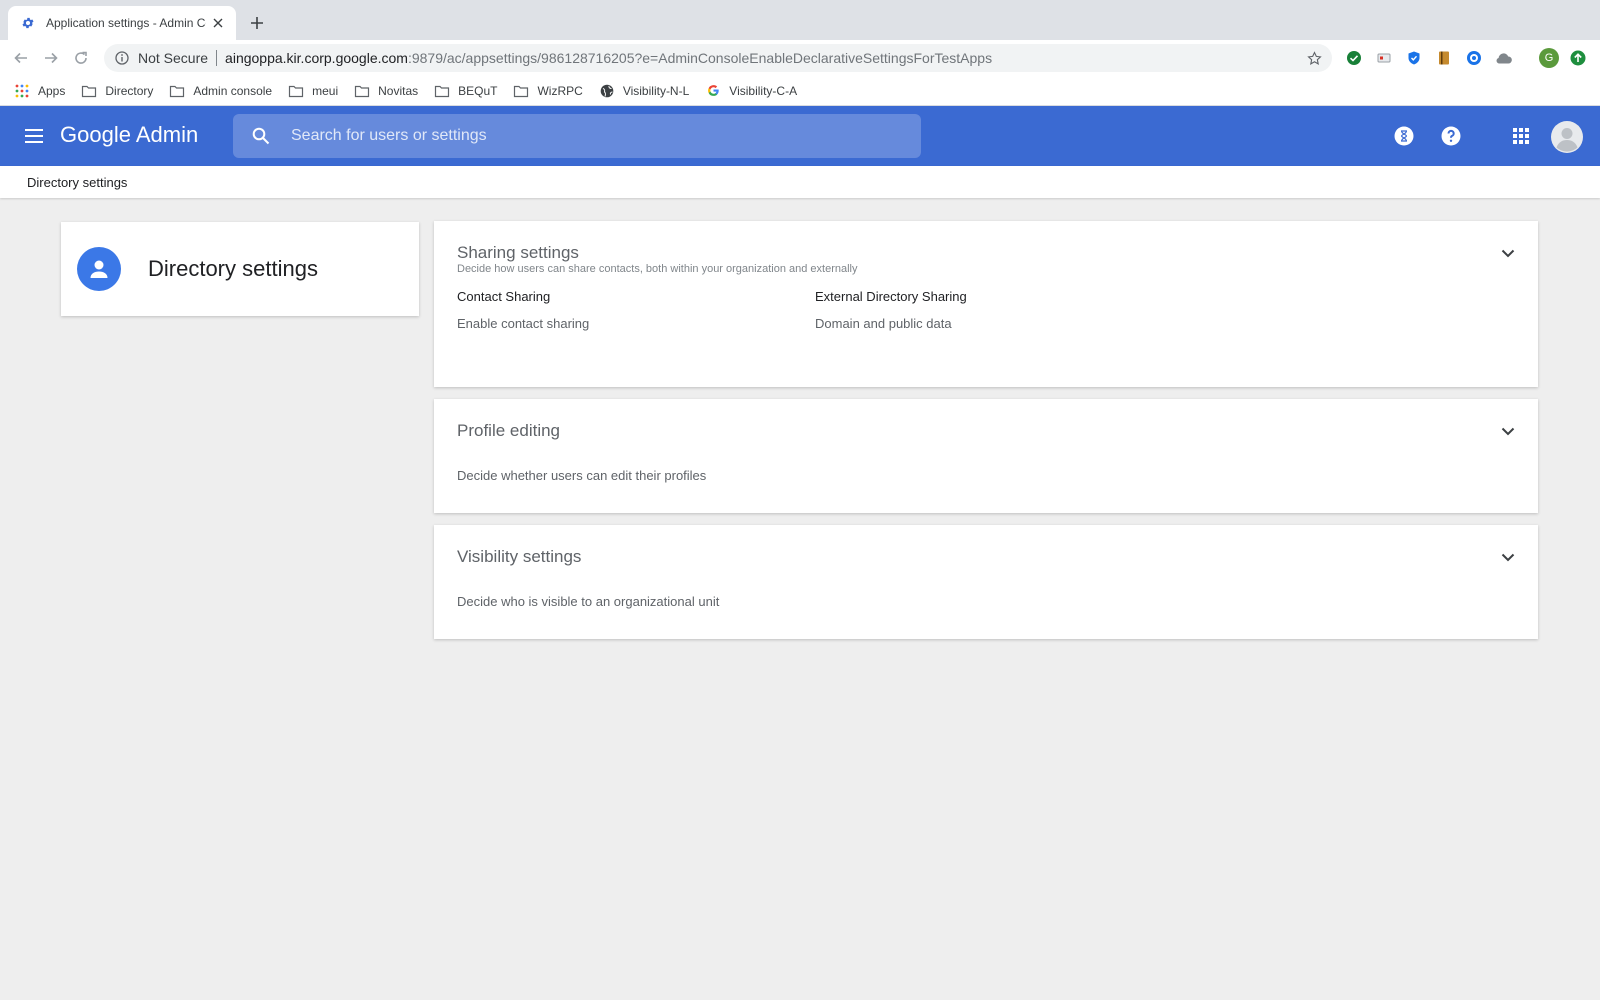 This screenshot has width=1600, height=1000. I want to click on brand-google: Google, so click(95, 134).